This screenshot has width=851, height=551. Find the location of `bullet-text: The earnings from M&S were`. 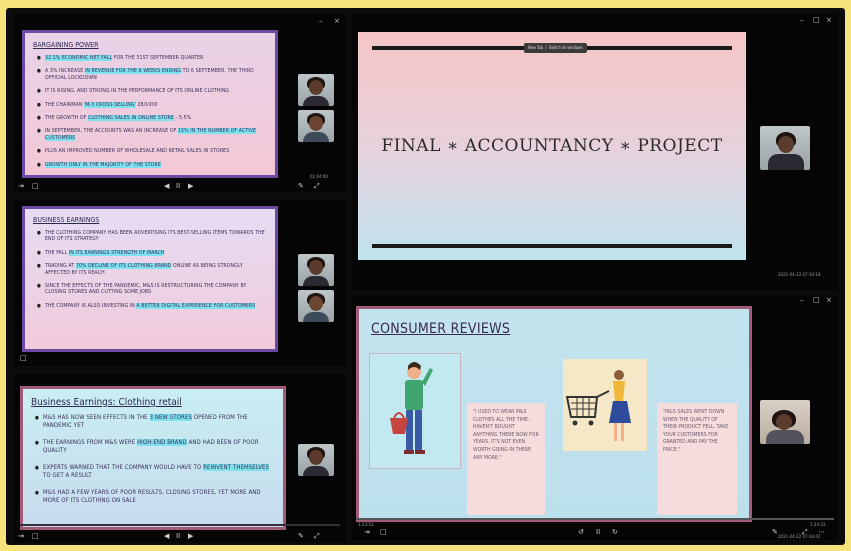

bullet-text: The earnings from M&S were is located at coordinates (90, 442).